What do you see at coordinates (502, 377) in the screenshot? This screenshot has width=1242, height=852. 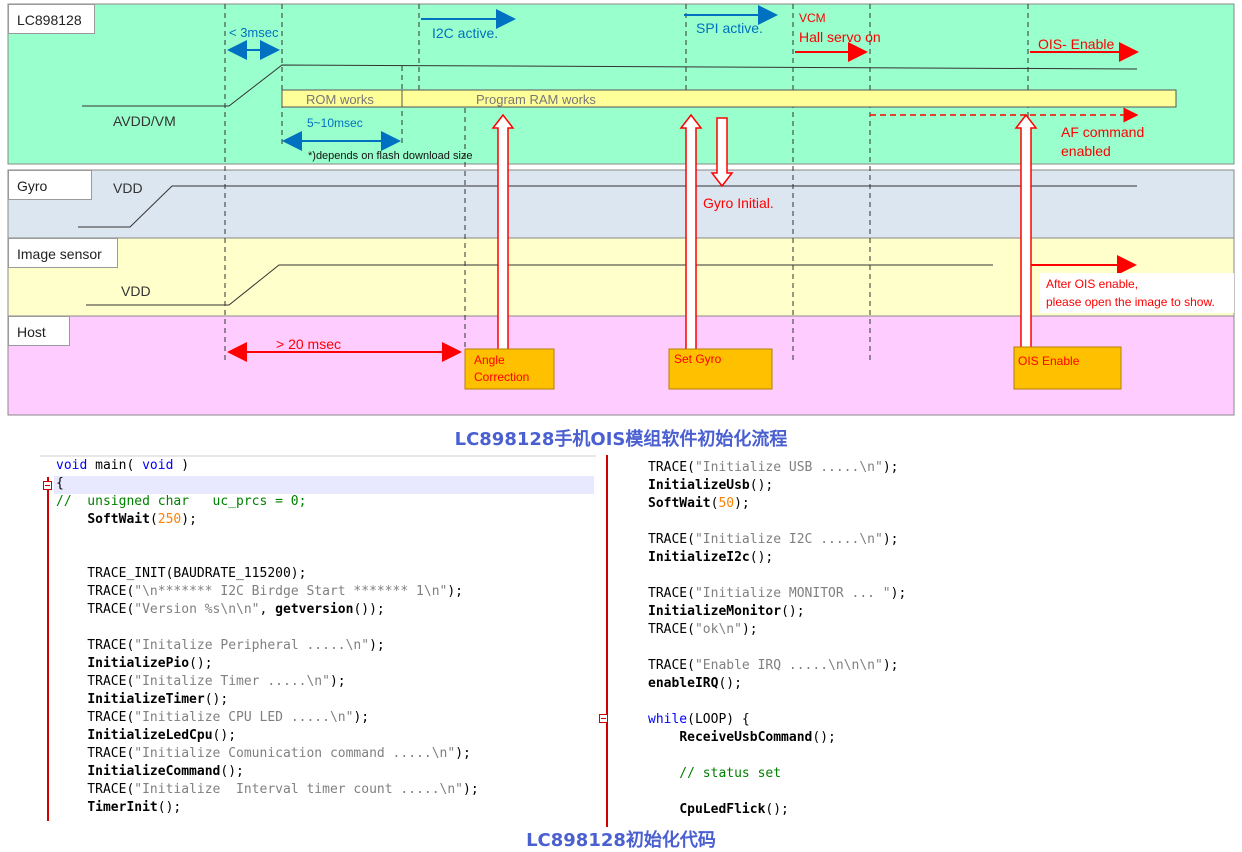 I see `correction-label: Correction` at bounding box center [502, 377].